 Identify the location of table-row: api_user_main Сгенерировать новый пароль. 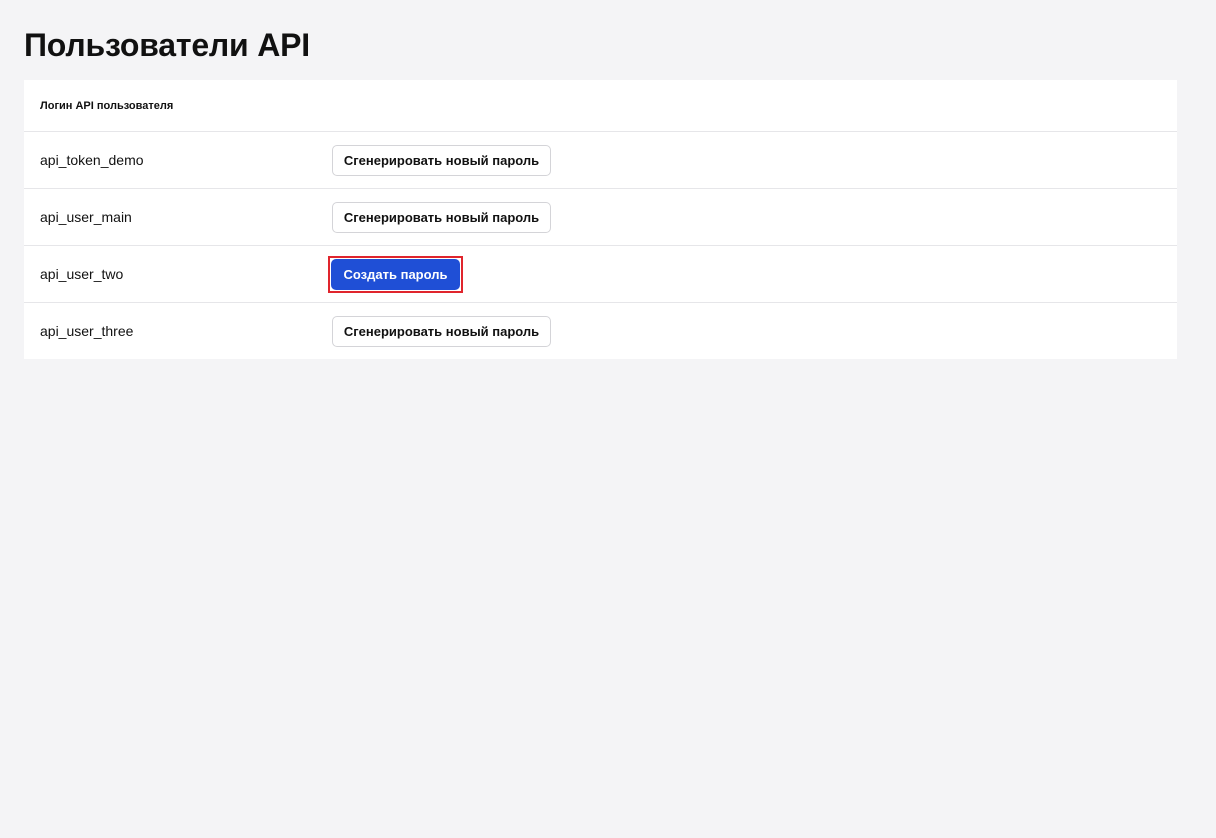
(600, 217).